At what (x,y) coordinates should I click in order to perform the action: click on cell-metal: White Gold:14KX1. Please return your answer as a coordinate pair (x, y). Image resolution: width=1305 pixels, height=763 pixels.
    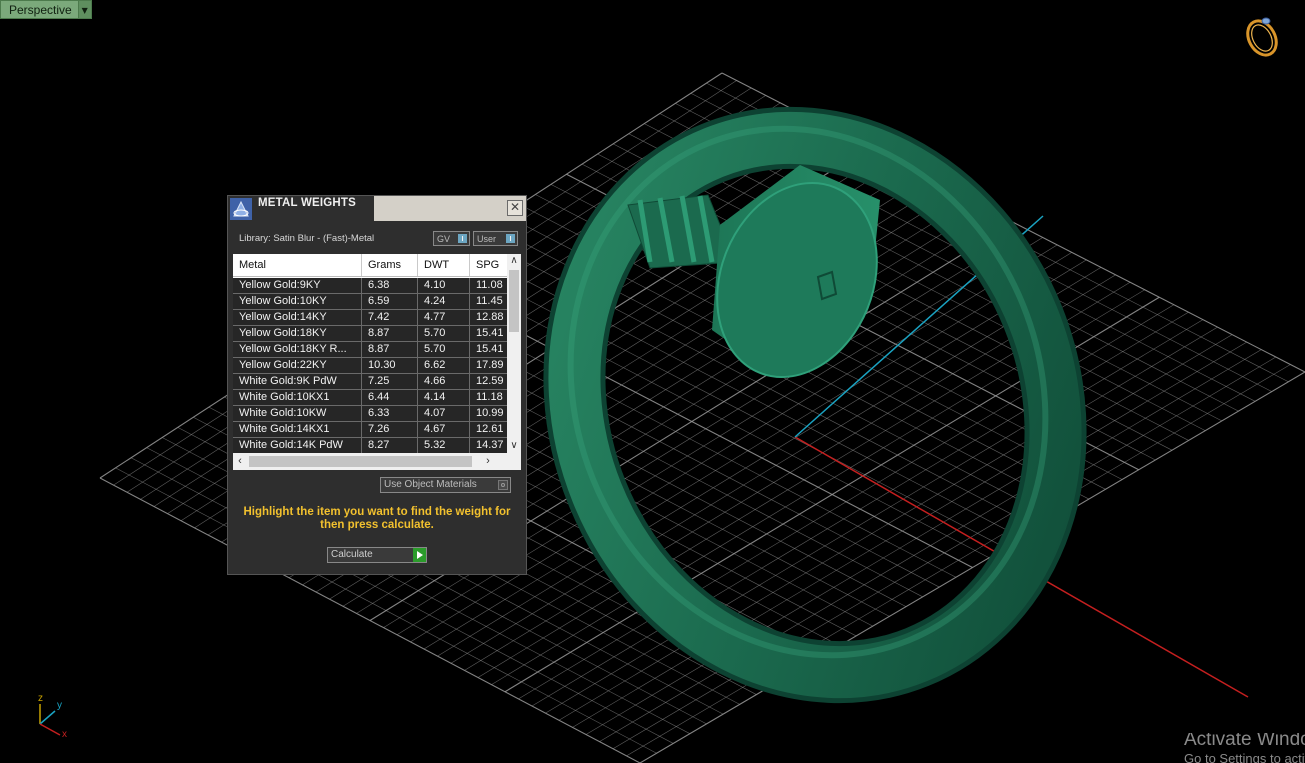
    Looking at the image, I should click on (297, 429).